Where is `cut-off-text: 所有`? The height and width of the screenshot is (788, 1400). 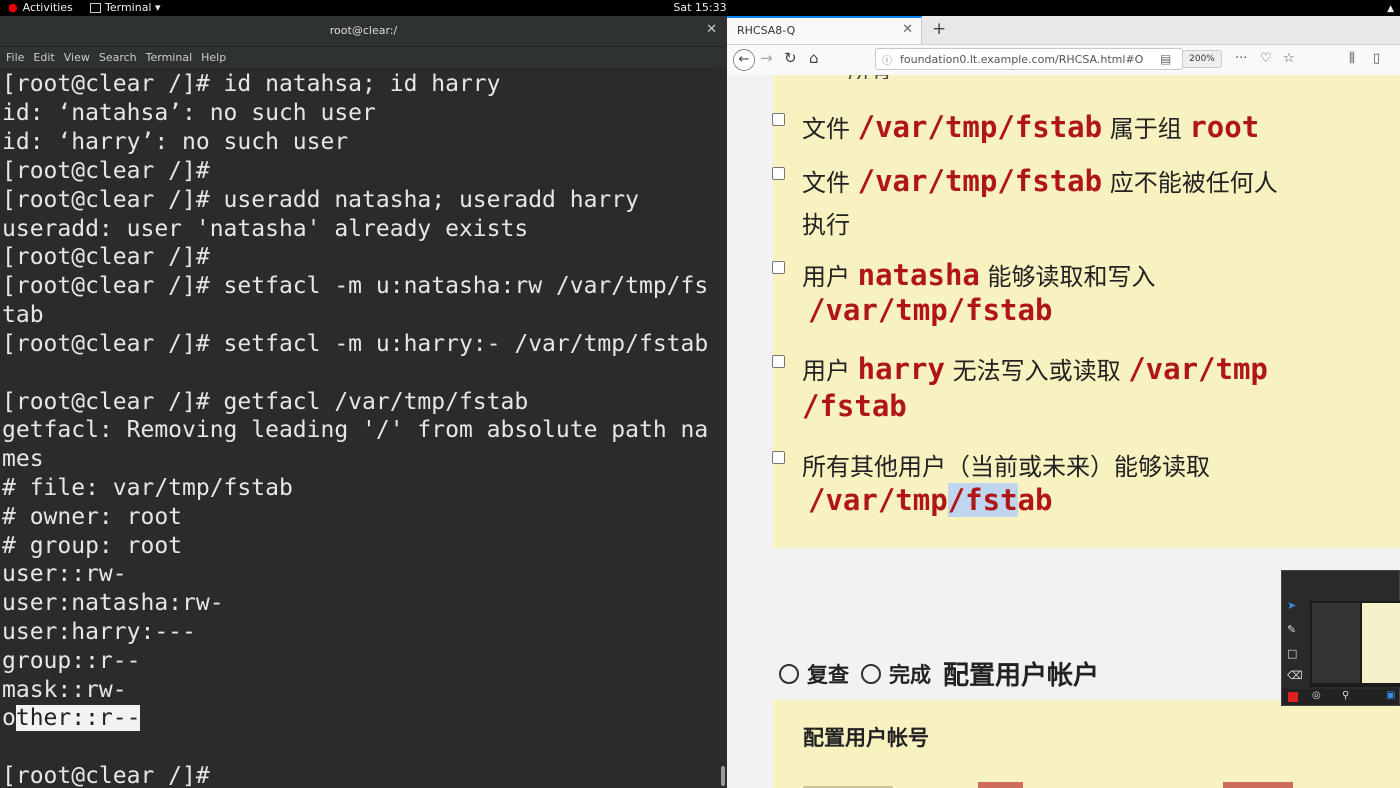
cut-off-text: 所有 is located at coordinates (870, 77).